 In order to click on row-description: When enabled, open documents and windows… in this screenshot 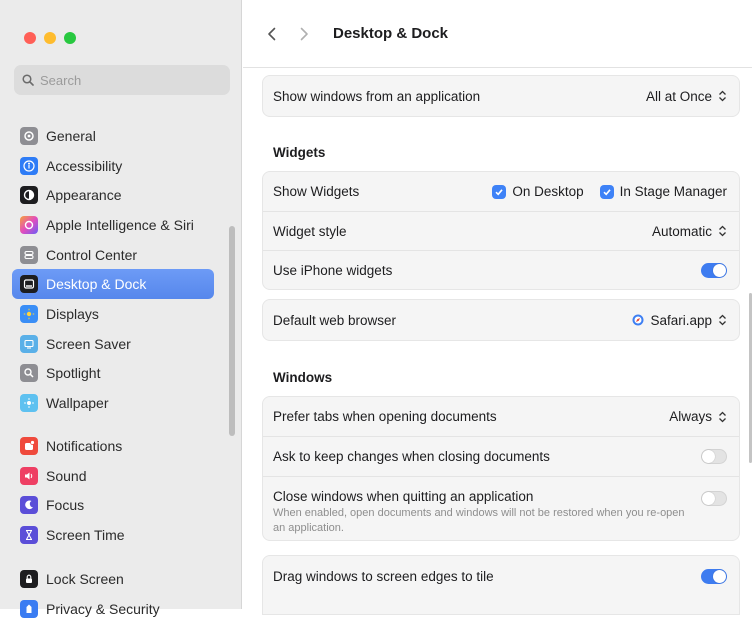, I will do `click(479, 520)`.